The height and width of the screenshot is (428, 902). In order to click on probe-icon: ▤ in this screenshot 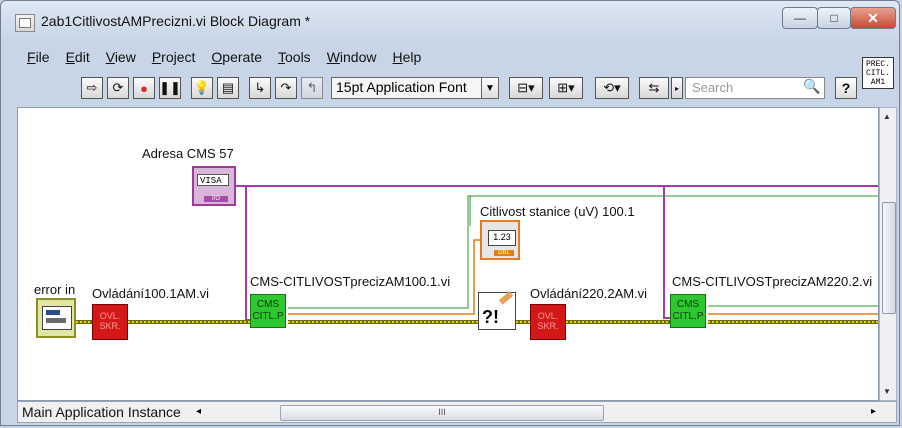, I will do `click(228, 87)`.